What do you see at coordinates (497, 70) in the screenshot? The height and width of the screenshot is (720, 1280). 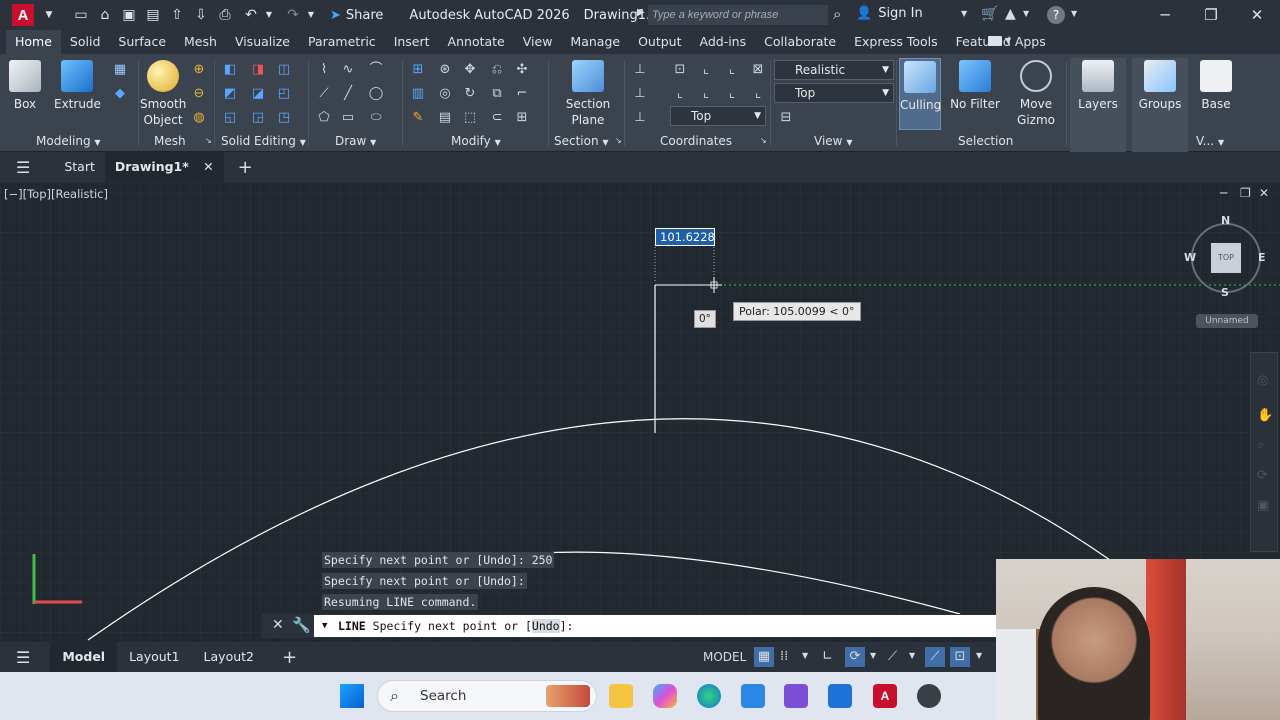 I see `mirror-icon: ⎌` at bounding box center [497, 70].